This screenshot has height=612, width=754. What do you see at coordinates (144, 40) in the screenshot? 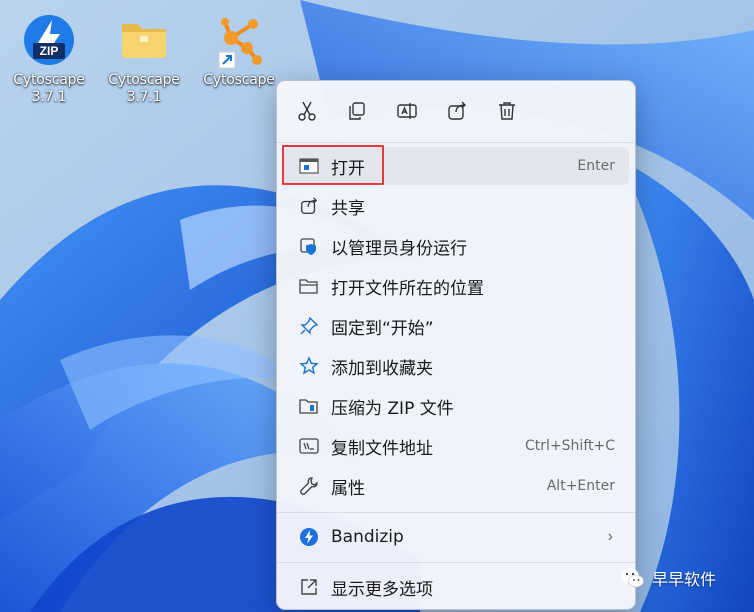
I see `folder-icon` at bounding box center [144, 40].